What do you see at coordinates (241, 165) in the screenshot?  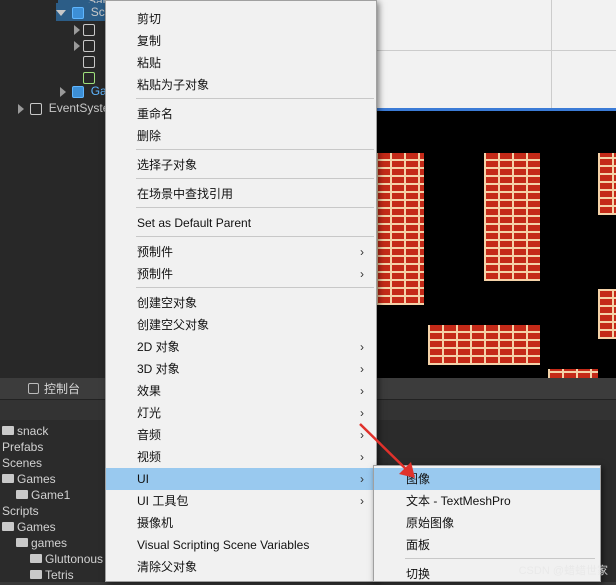 I see `menu-item-select-children: 选择子对象` at bounding box center [241, 165].